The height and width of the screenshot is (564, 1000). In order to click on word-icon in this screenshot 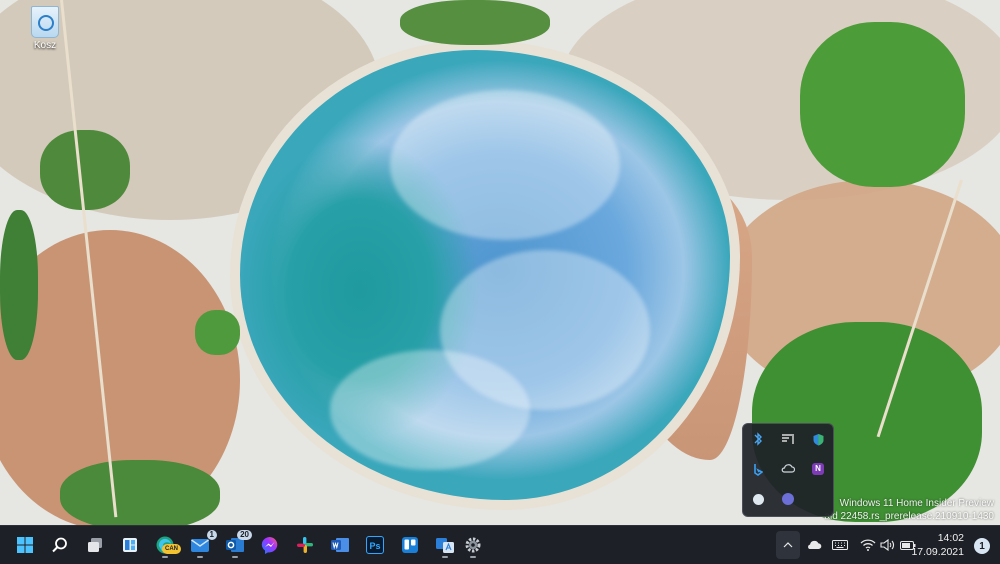, I will do `click(340, 545)`.